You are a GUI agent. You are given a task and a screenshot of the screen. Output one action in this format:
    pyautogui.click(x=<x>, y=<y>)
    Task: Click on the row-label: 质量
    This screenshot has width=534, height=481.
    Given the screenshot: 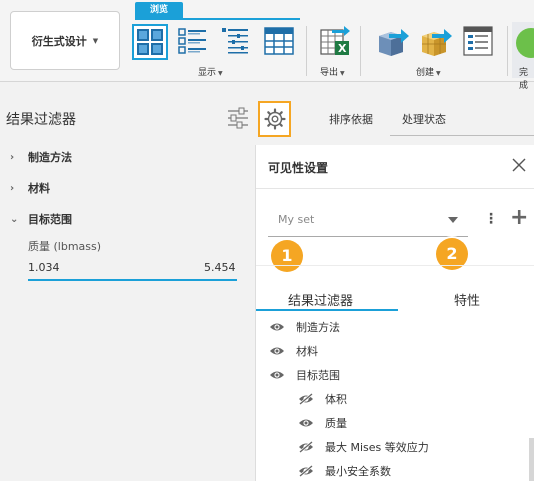 What is the action you would take?
    pyautogui.click(x=336, y=423)
    